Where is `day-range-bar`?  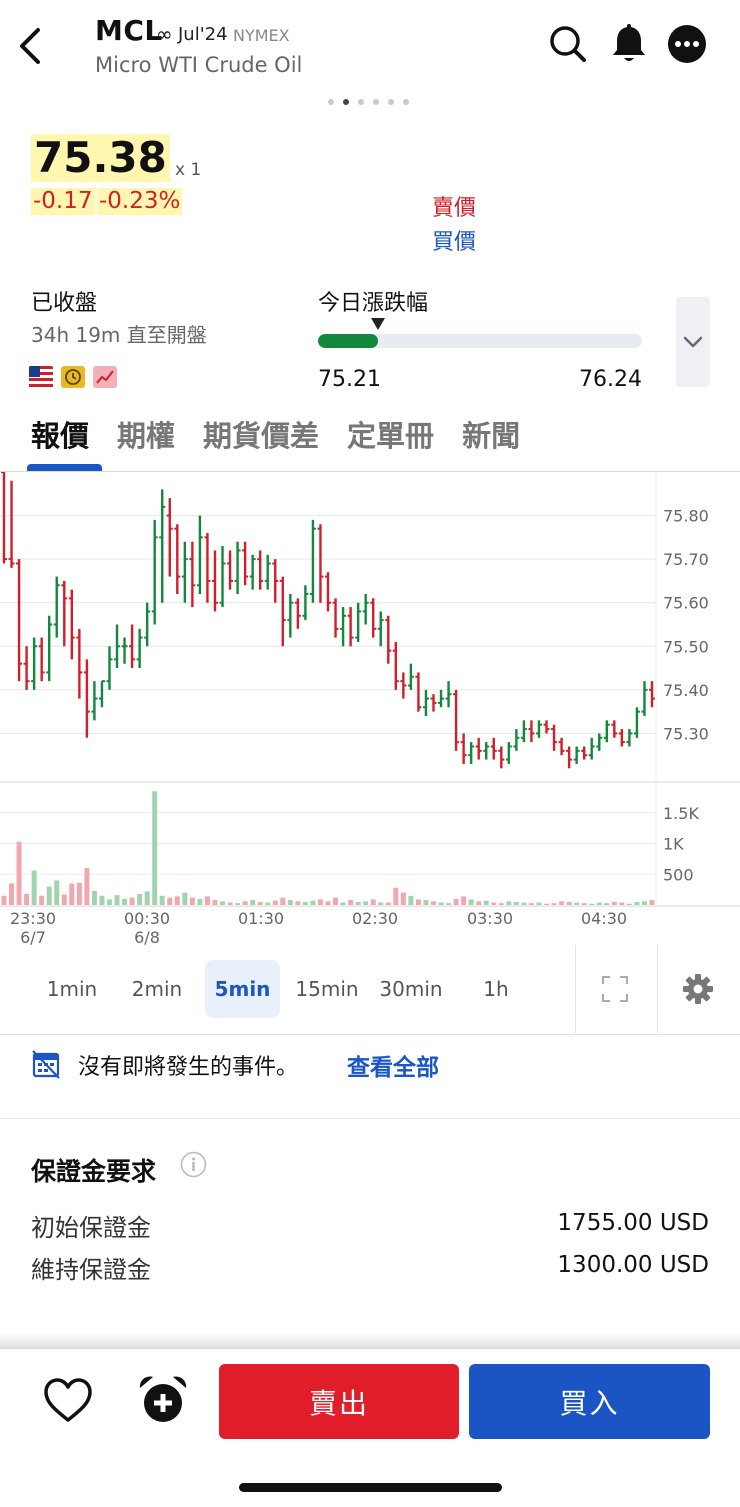
day-range-bar is located at coordinates (480, 341).